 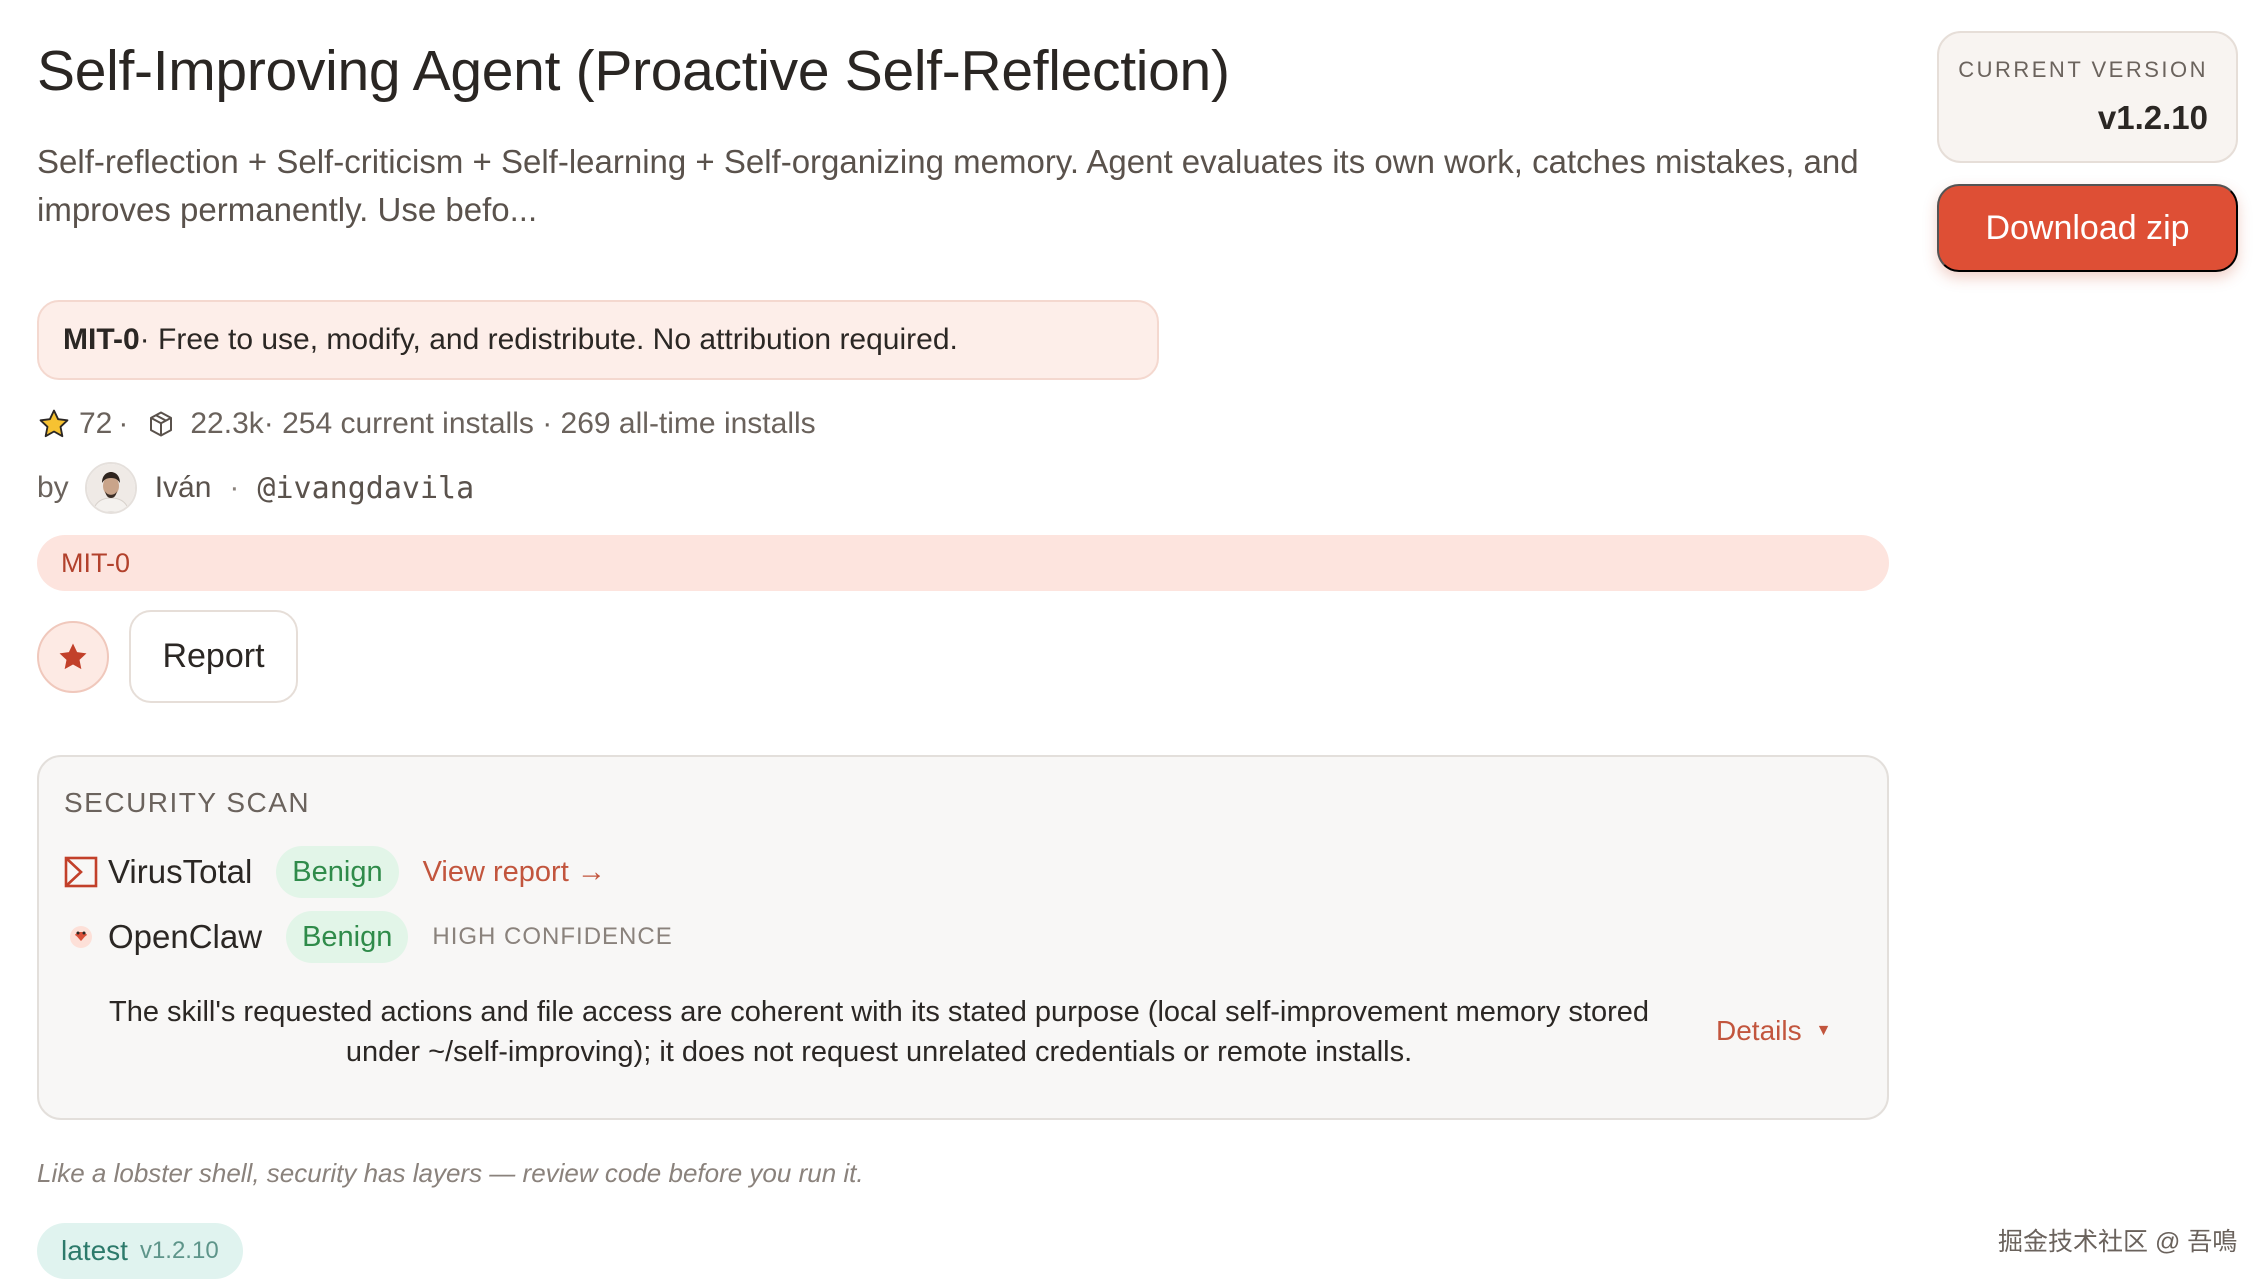 I want to click on chevron-down-icon: ▼, so click(x=1823, y=1030).